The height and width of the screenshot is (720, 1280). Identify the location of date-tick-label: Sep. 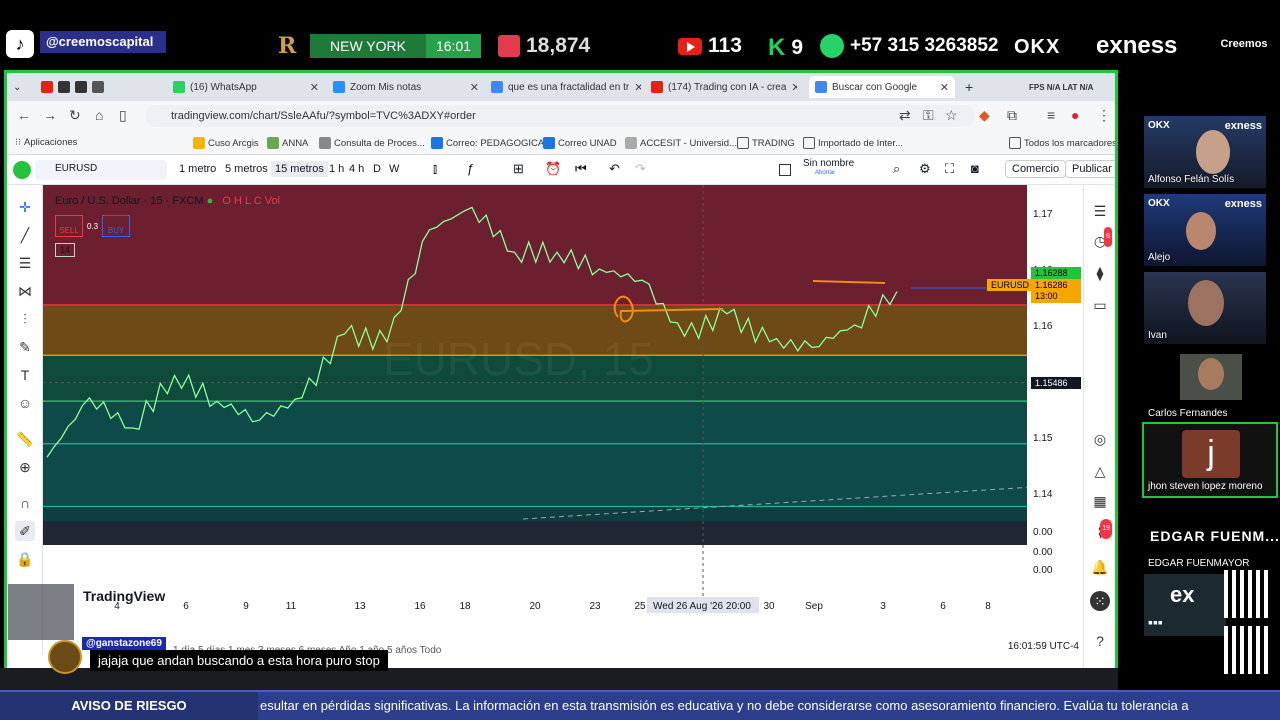
(814, 606).